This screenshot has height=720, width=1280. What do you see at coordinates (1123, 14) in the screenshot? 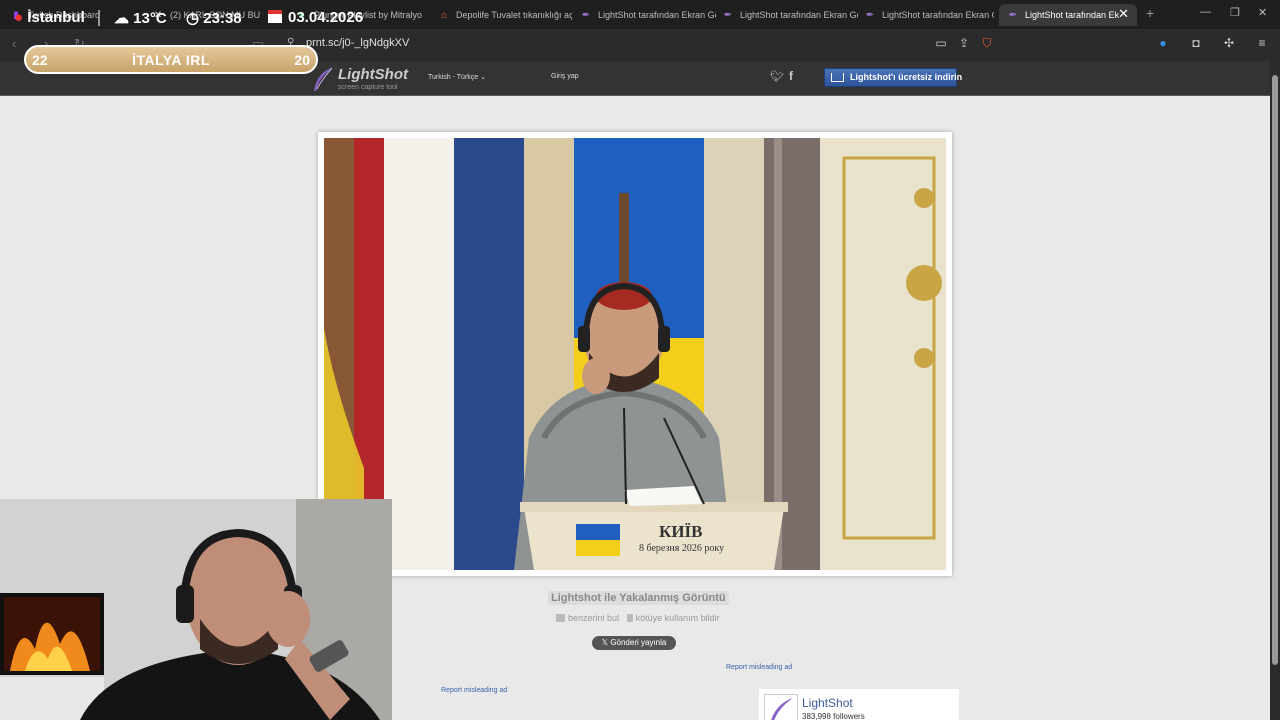
I see `close-tab-icon: ✕` at bounding box center [1123, 14].